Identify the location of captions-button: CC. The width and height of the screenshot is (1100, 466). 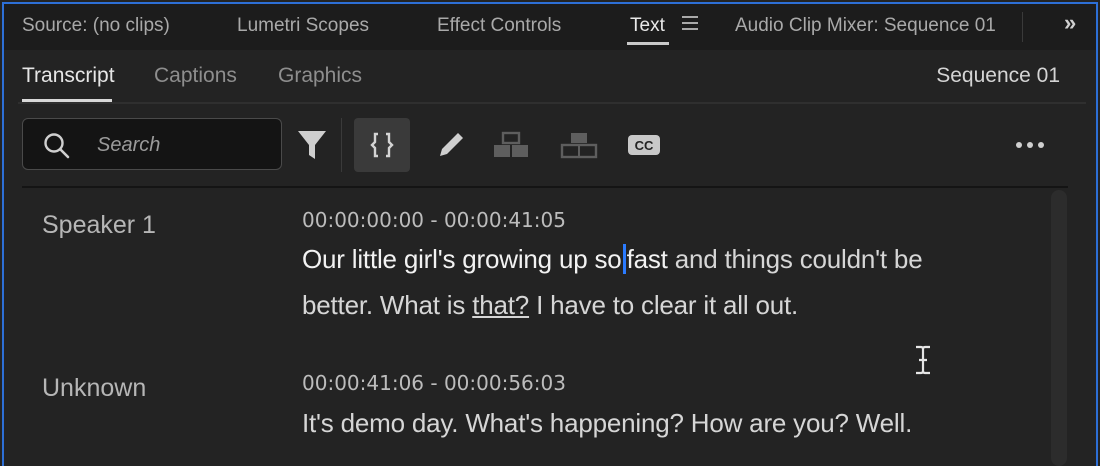
(644, 145).